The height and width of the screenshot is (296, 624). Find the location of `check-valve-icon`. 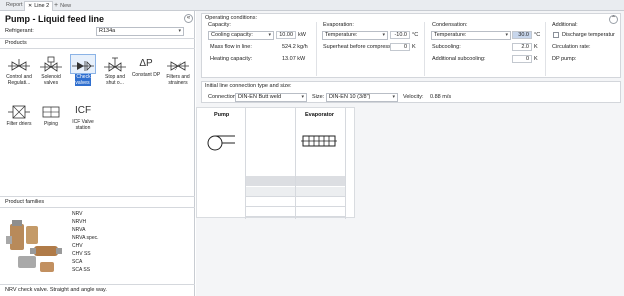

check-valve-icon is located at coordinates (83, 64).